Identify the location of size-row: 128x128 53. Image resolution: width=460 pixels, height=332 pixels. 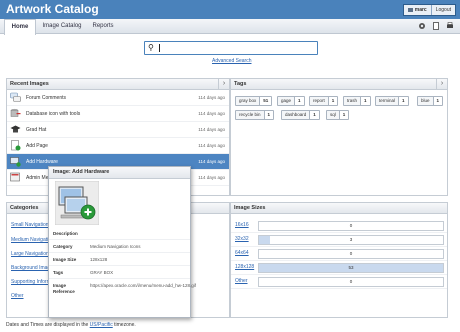
(339, 267).